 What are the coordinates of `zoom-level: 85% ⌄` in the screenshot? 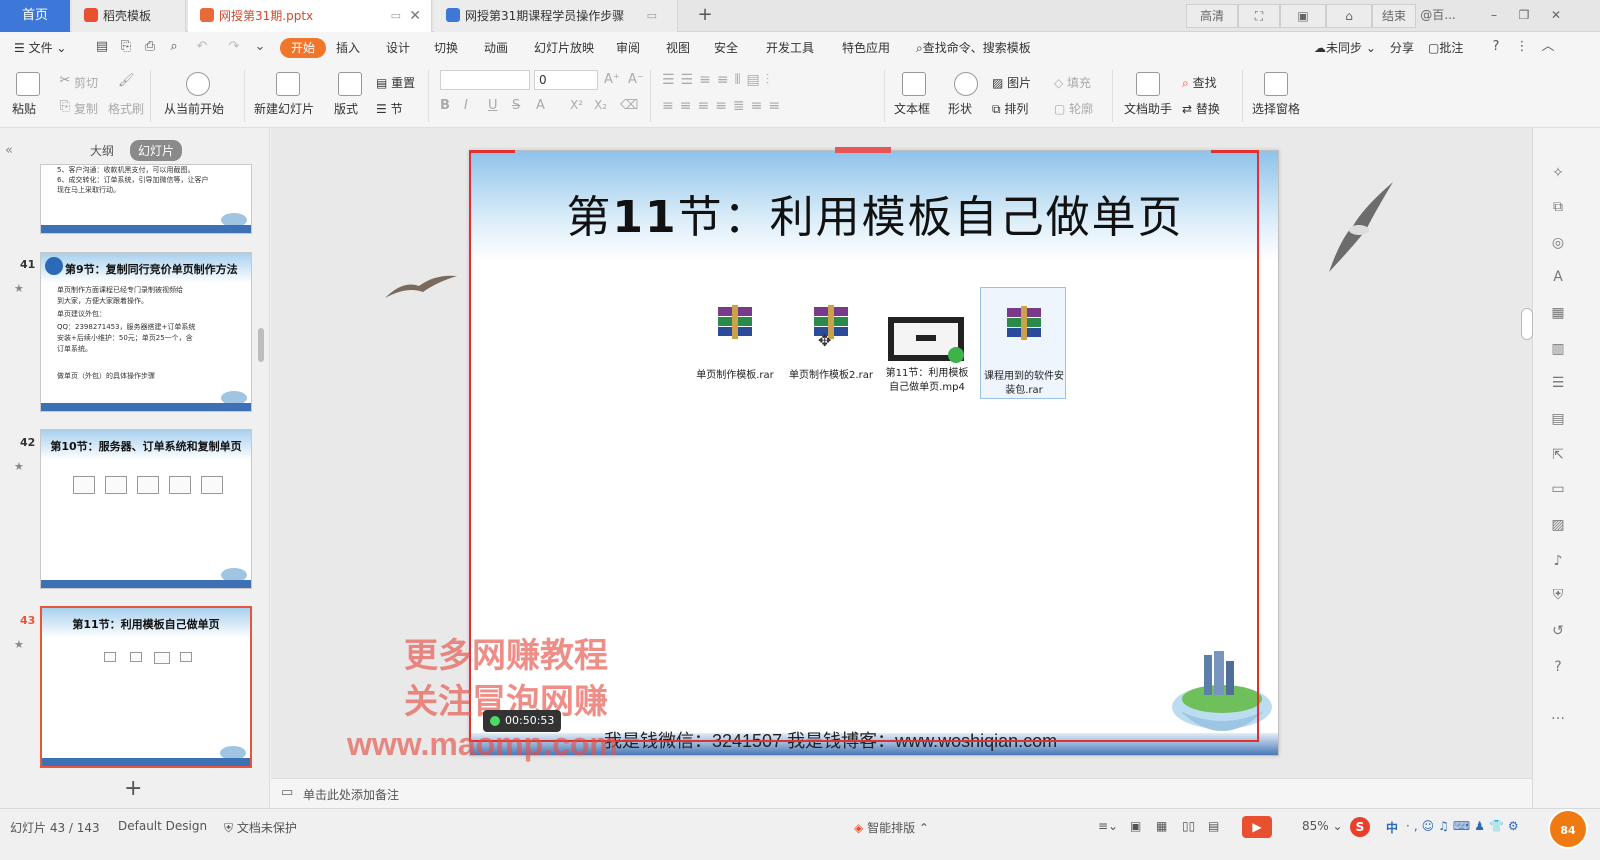 It's located at (1322, 826).